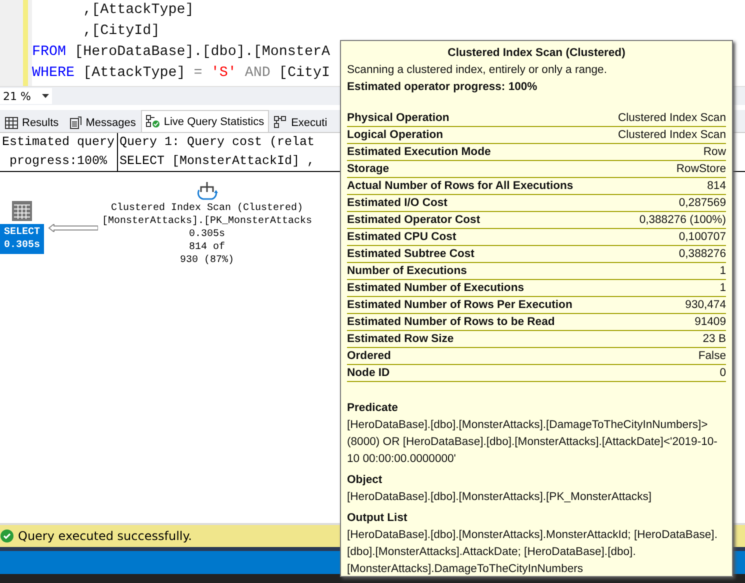  What do you see at coordinates (365, 480) in the screenshot?
I see `section-heading: Object` at bounding box center [365, 480].